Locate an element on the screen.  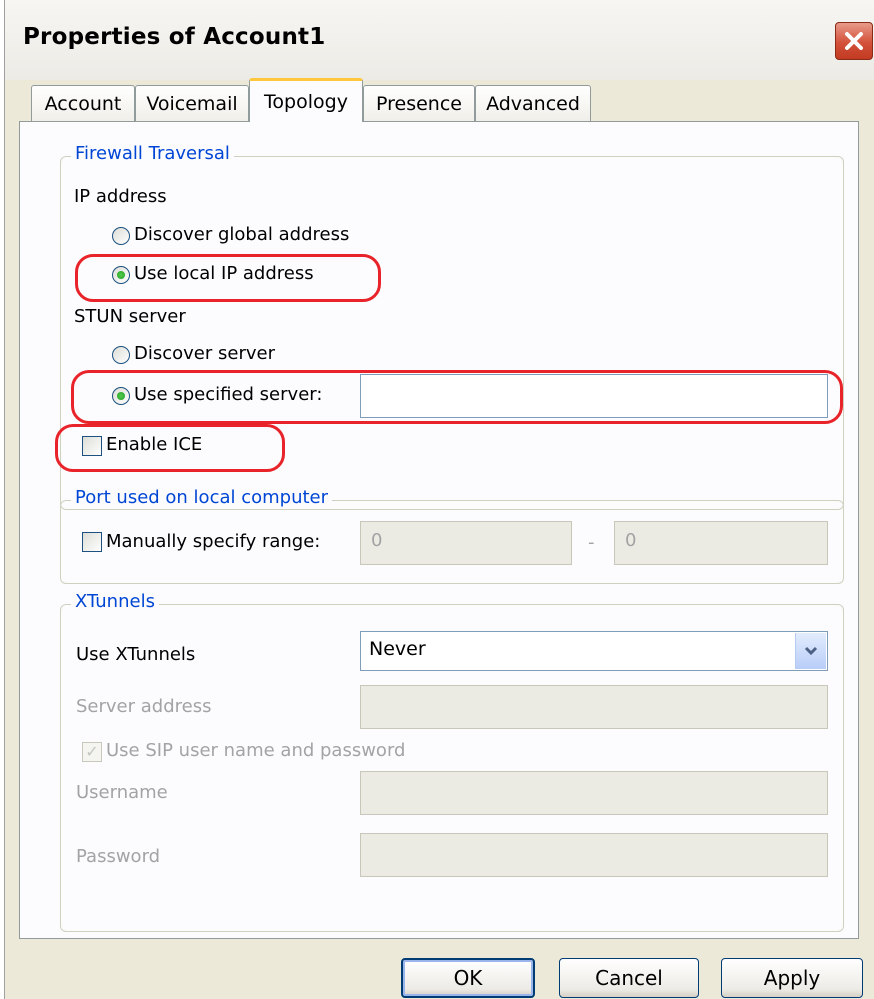
manually-specify-range-checkbox is located at coordinates (92, 542).